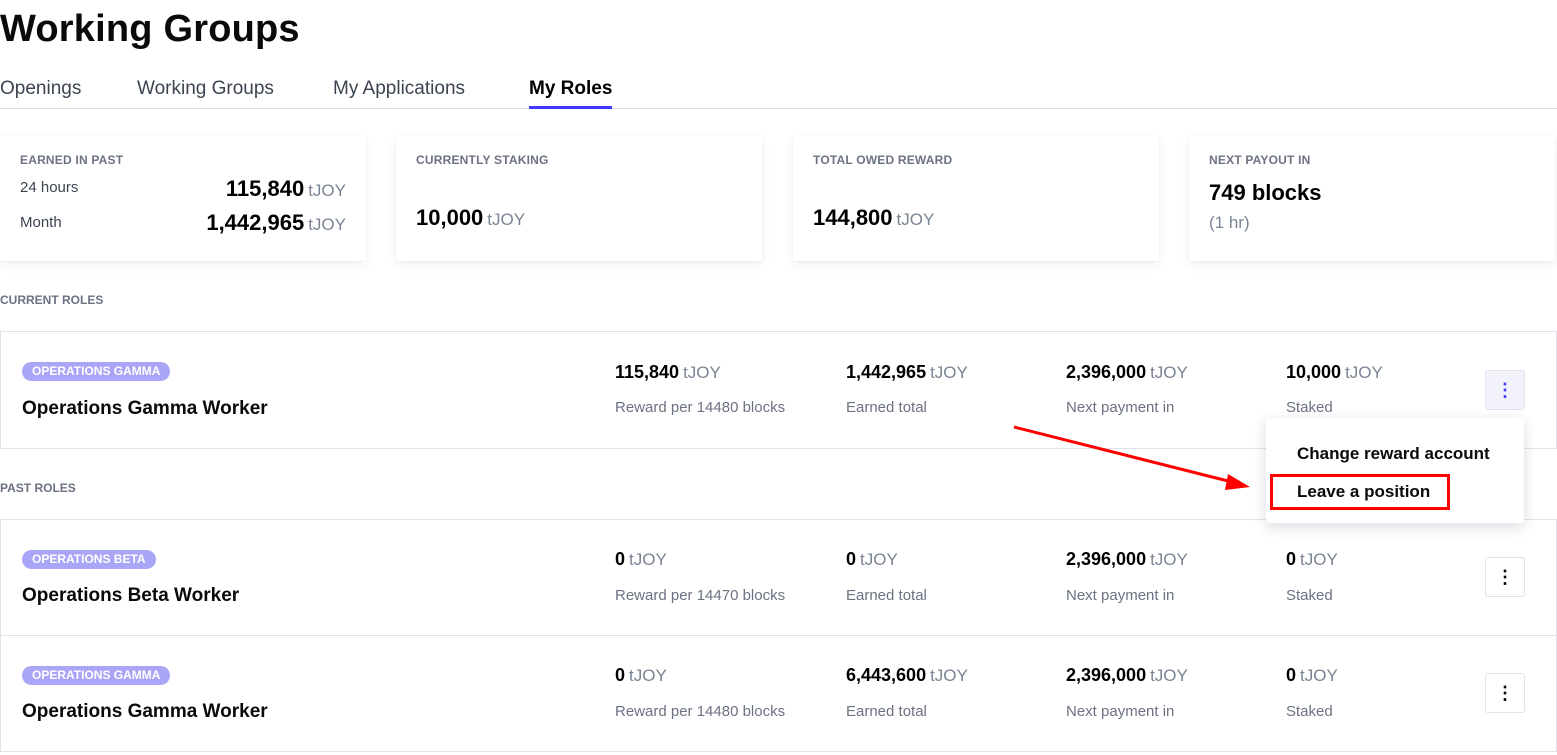  I want to click on stat-value-owed: 144,800 tJOY, so click(874, 217).